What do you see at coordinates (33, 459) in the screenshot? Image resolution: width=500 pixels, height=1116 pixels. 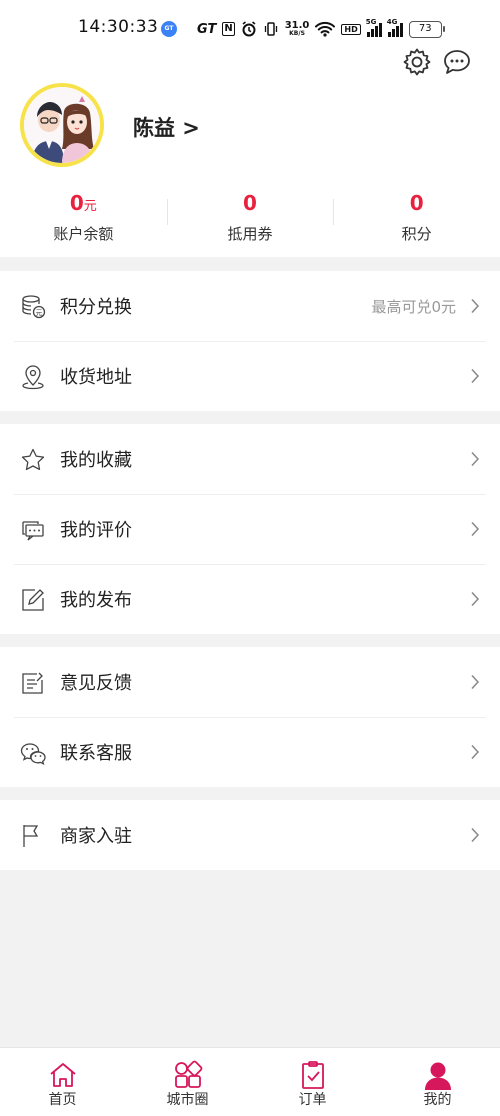 I see `star-icon` at bounding box center [33, 459].